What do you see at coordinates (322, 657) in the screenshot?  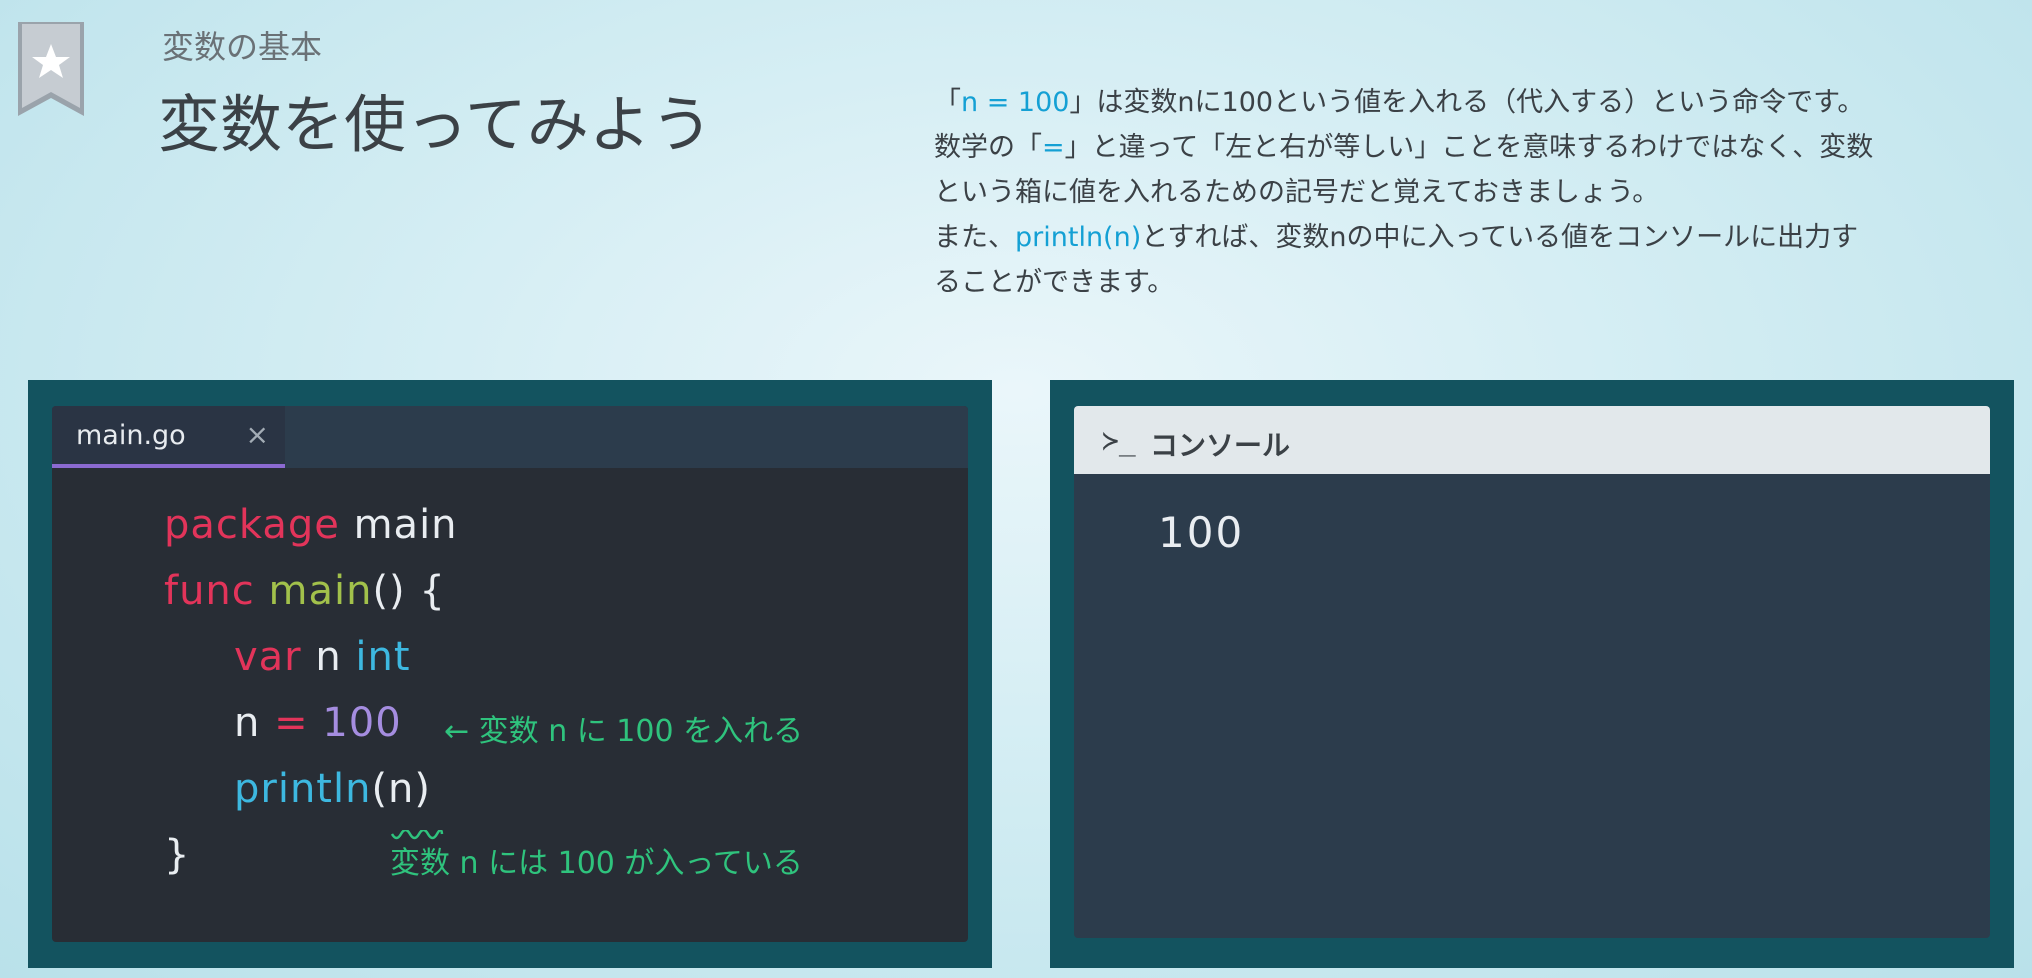 I see `code-line-3: var n int` at bounding box center [322, 657].